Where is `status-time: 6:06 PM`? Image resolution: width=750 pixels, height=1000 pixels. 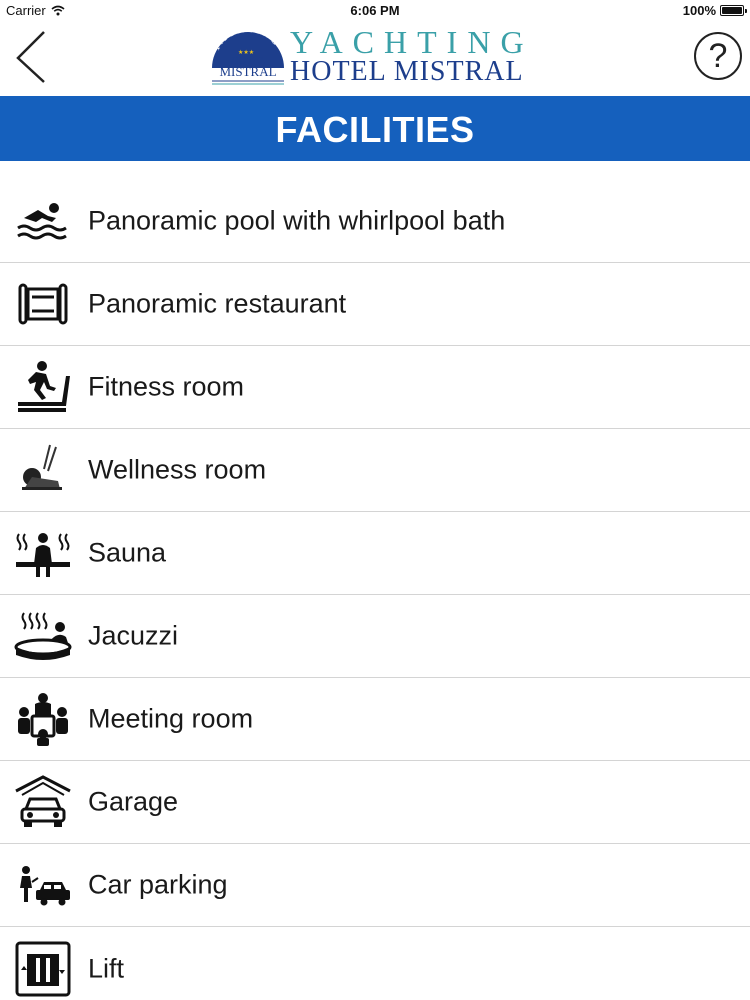
status-time: 6:06 PM is located at coordinates (375, 10).